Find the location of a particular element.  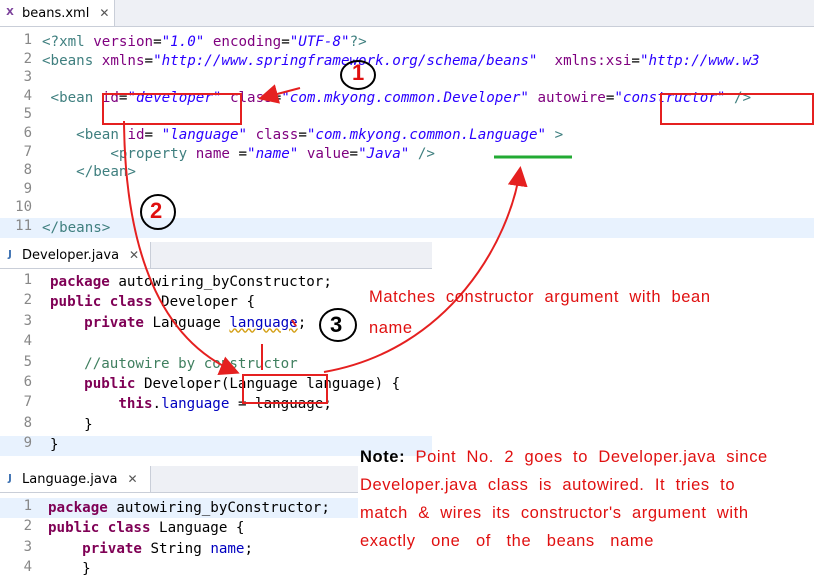

marker-2: 2 is located at coordinates (156, 210).